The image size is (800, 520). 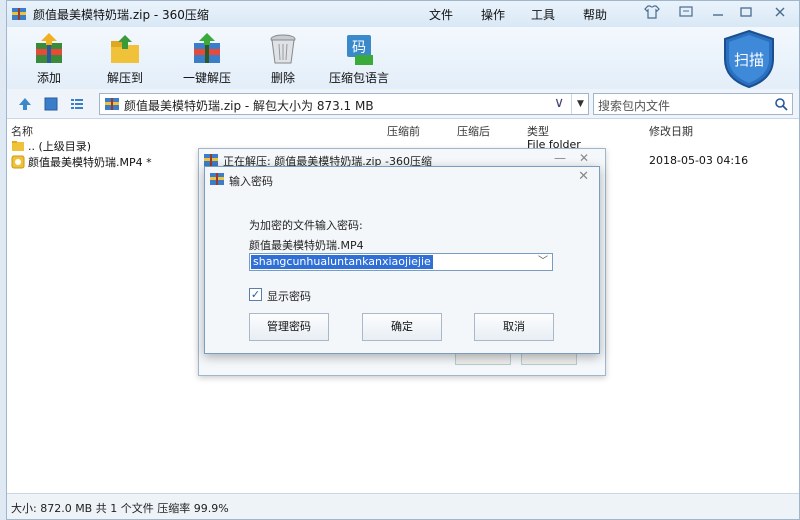 What do you see at coordinates (718, 12) in the screenshot?
I see `minimize-icon` at bounding box center [718, 12].